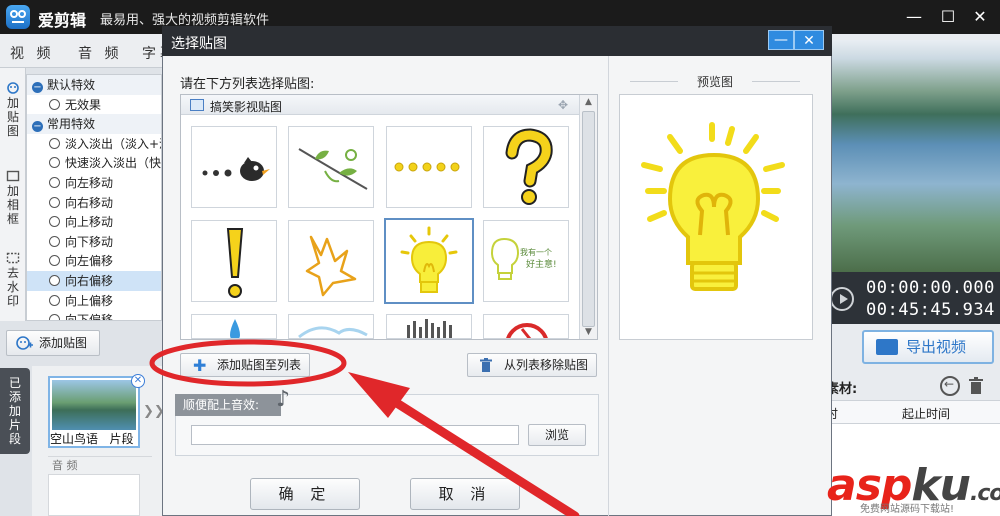 This screenshot has height=516, width=1000. Describe the element at coordinates (94, 105) in the screenshot. I see `effect-item: 无效果` at that location.